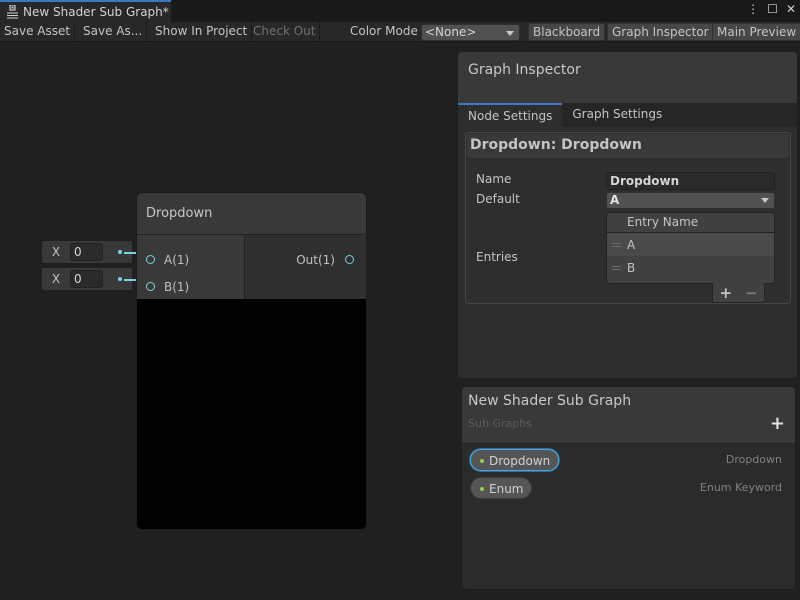 Image resolution: width=800 pixels, height=600 pixels. What do you see at coordinates (384, 31) in the screenshot?
I see `color-mode-label: Color Mode` at bounding box center [384, 31].